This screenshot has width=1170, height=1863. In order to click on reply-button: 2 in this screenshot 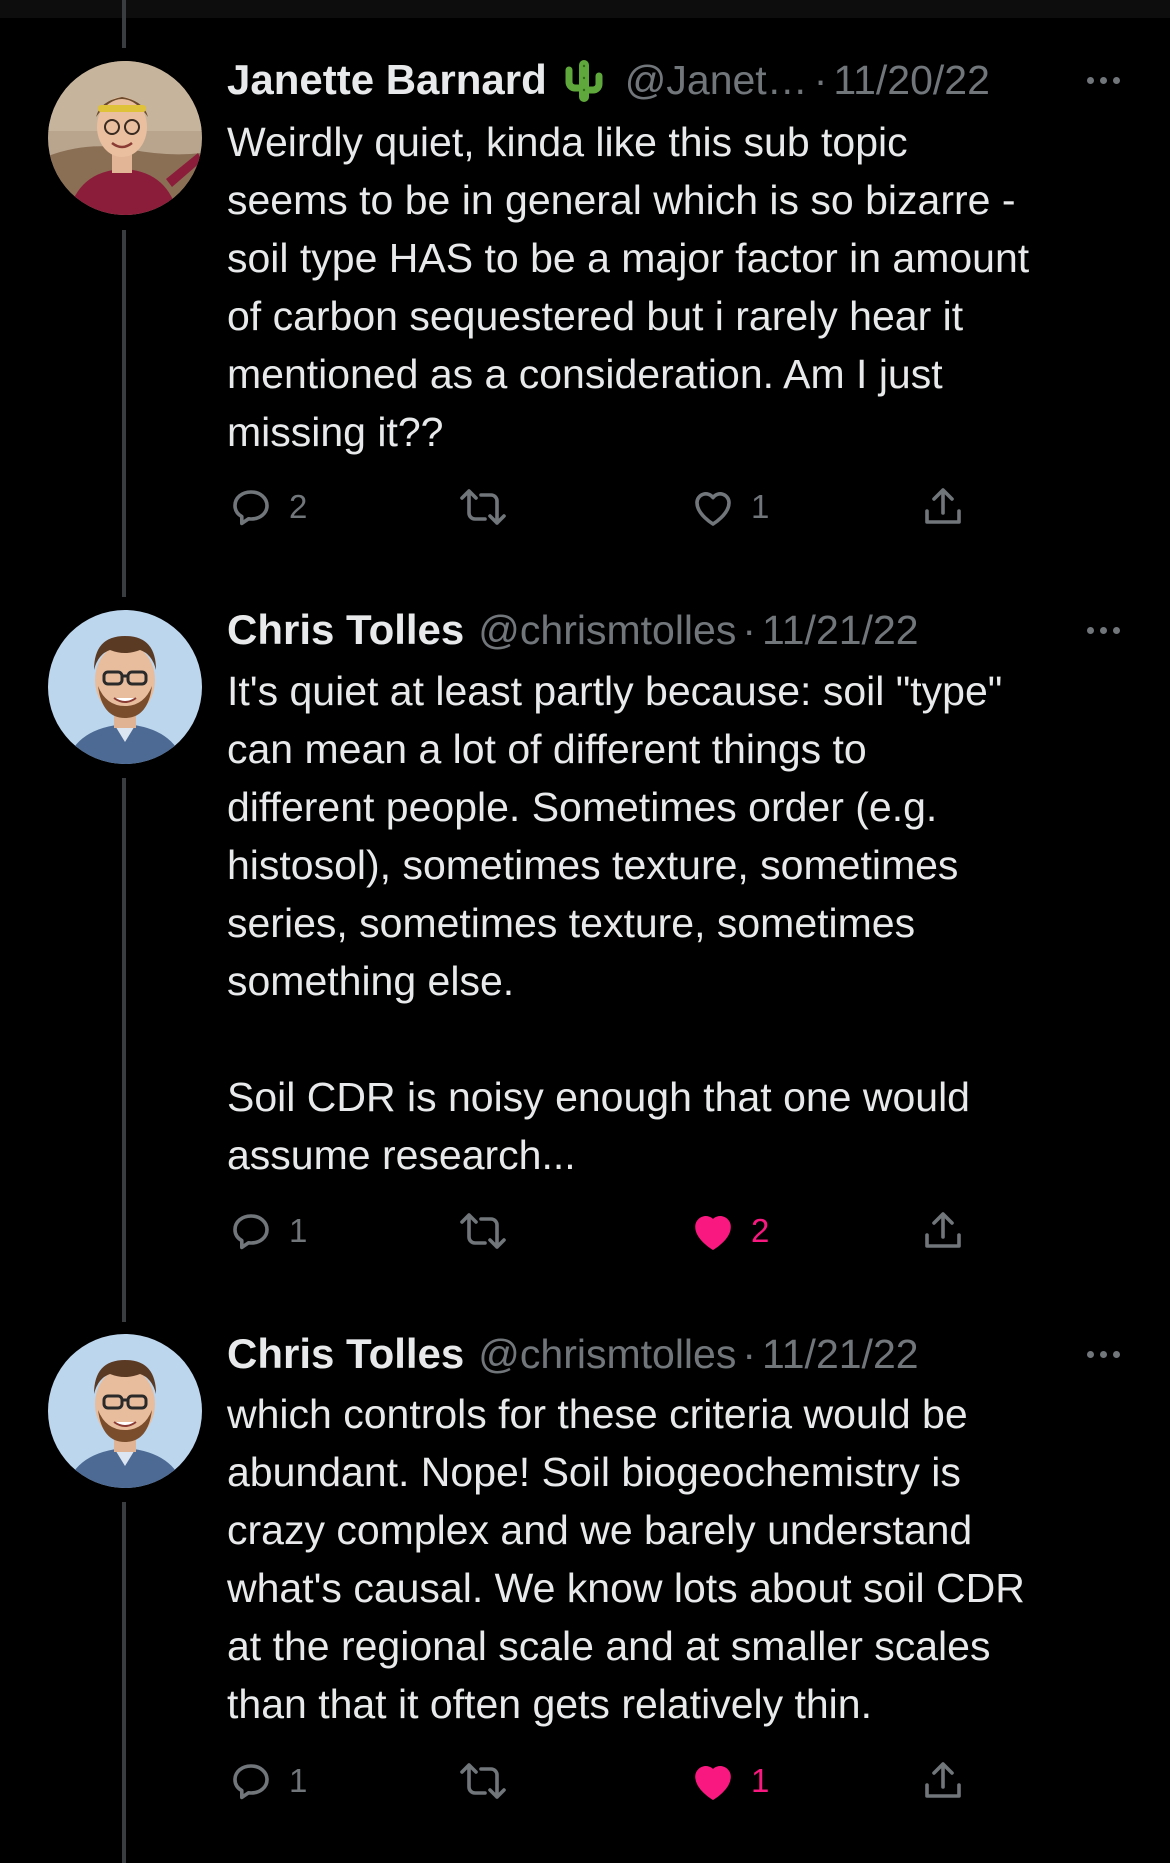, I will do `click(267, 507)`.